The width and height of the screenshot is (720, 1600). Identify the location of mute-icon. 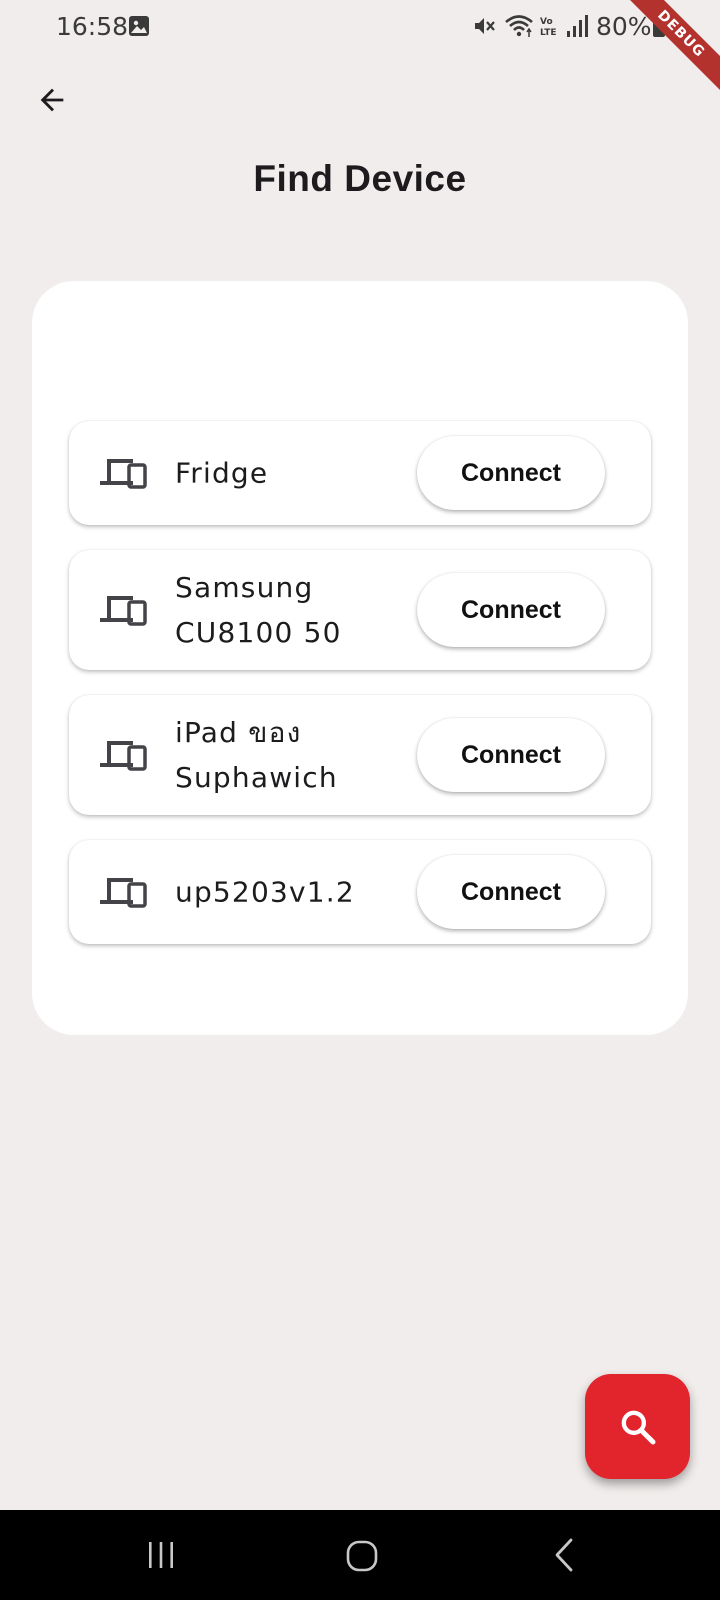
(485, 26).